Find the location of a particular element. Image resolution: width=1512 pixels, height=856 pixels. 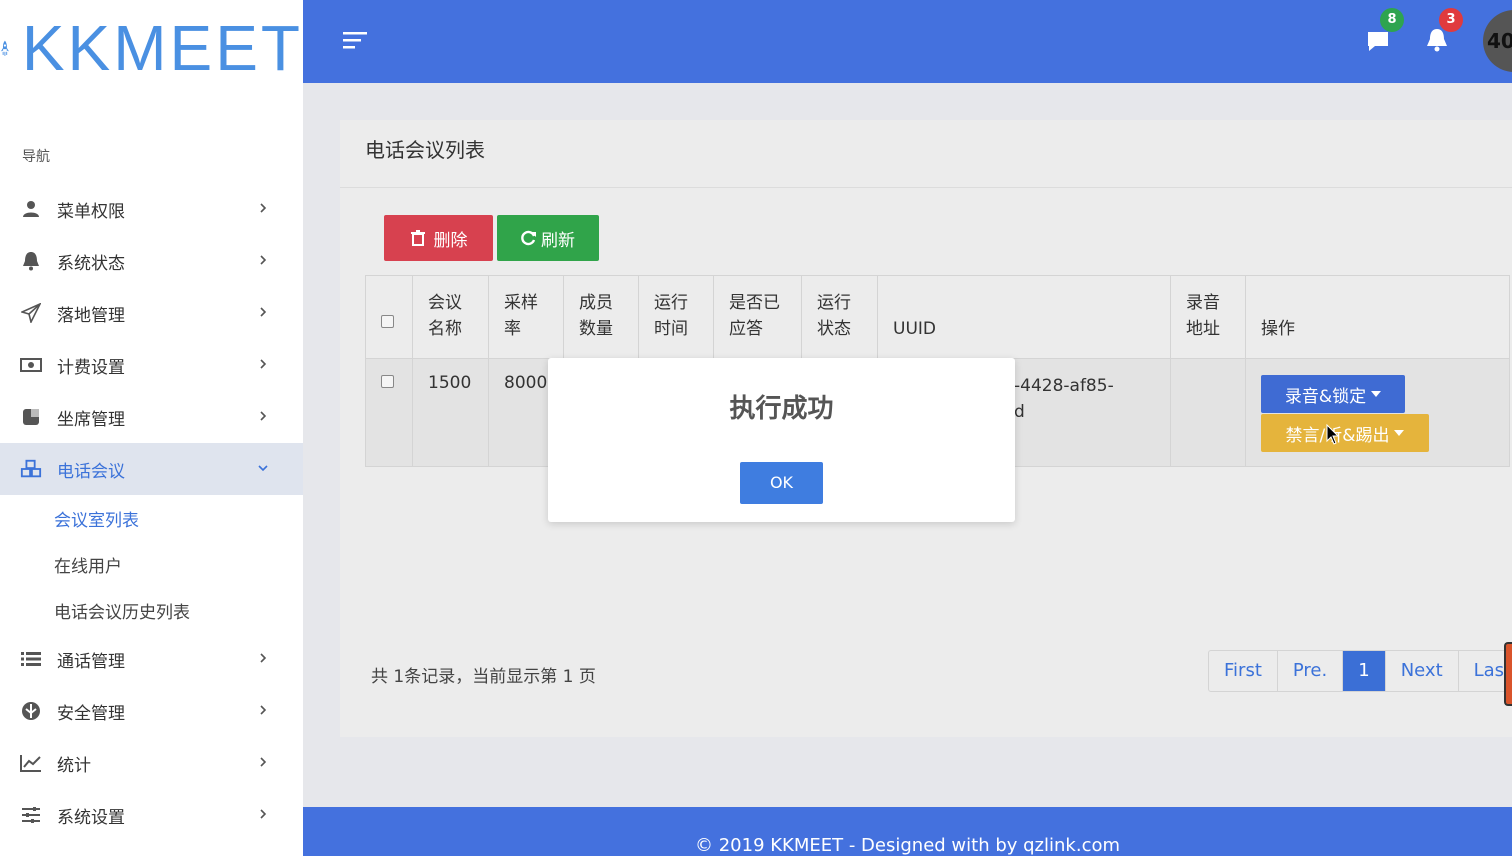

sidebar-item-landing: 落地管理 is located at coordinates (151, 313).